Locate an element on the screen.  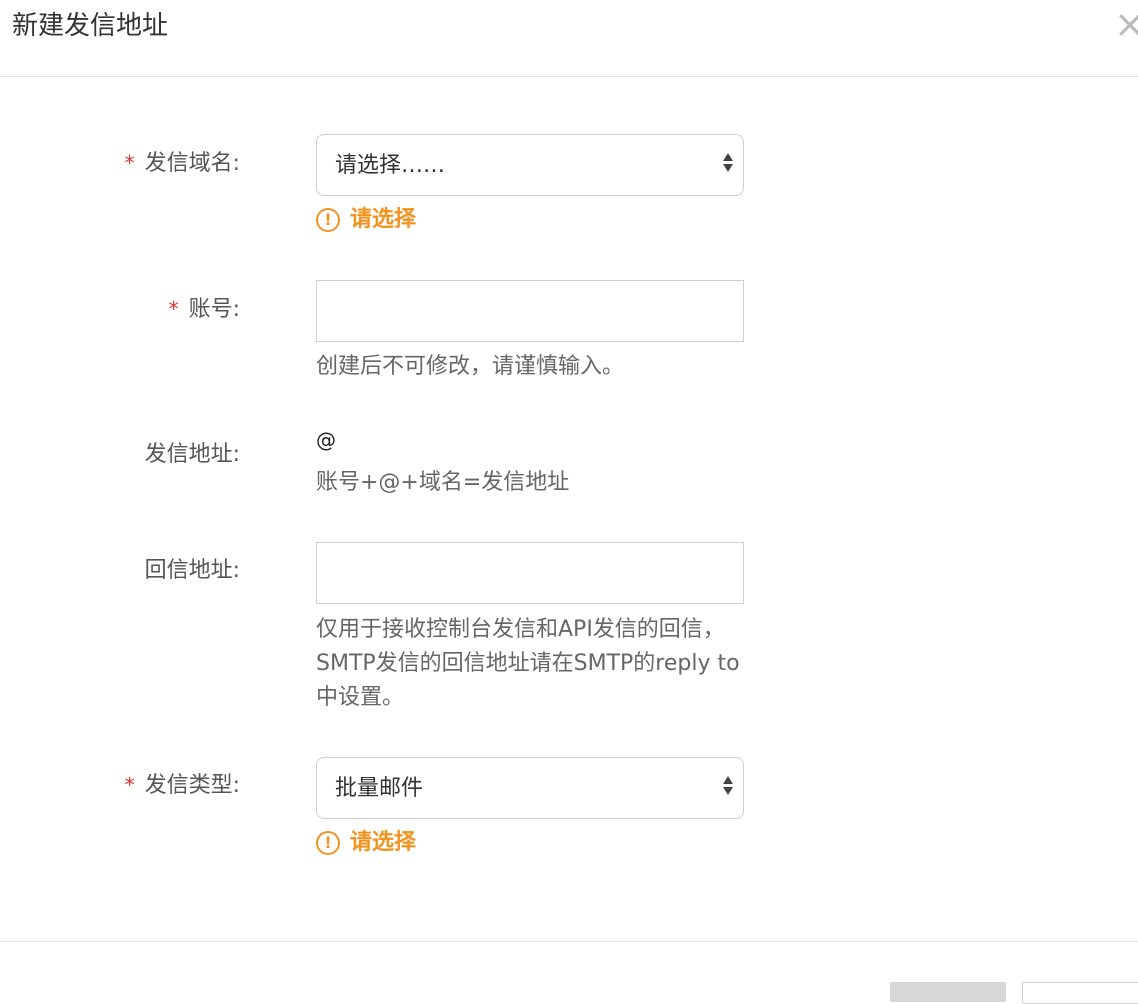
send-type-label-row: * 发信类型: is located at coordinates (182, 785).